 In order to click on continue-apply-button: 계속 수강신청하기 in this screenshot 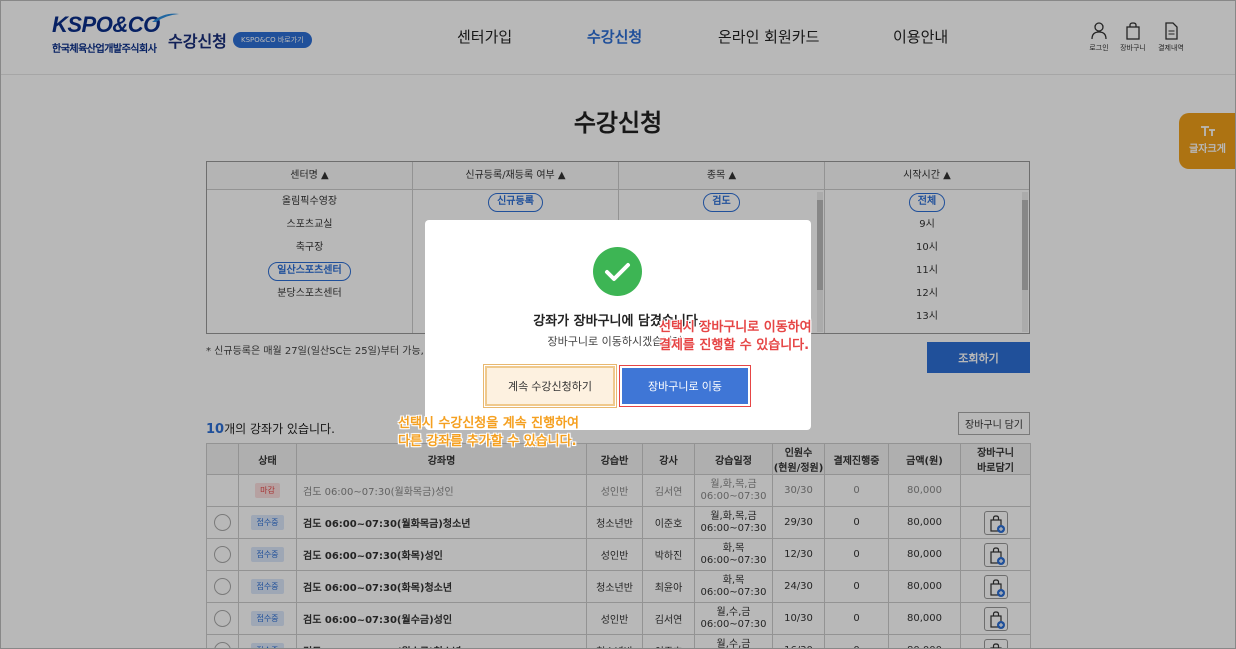, I will do `click(550, 386)`.